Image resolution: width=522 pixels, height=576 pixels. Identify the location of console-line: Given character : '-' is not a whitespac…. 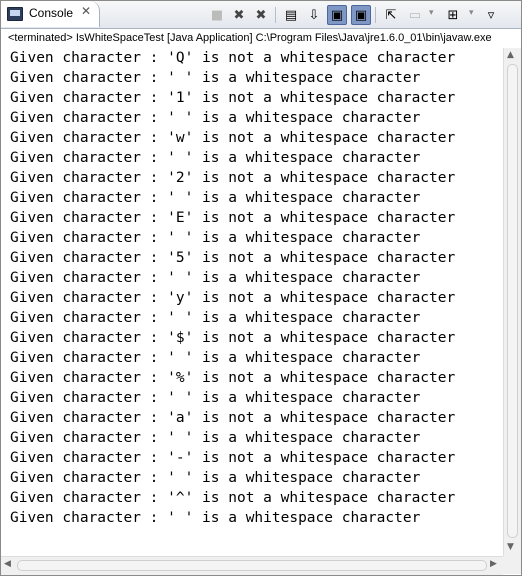
(233, 458).